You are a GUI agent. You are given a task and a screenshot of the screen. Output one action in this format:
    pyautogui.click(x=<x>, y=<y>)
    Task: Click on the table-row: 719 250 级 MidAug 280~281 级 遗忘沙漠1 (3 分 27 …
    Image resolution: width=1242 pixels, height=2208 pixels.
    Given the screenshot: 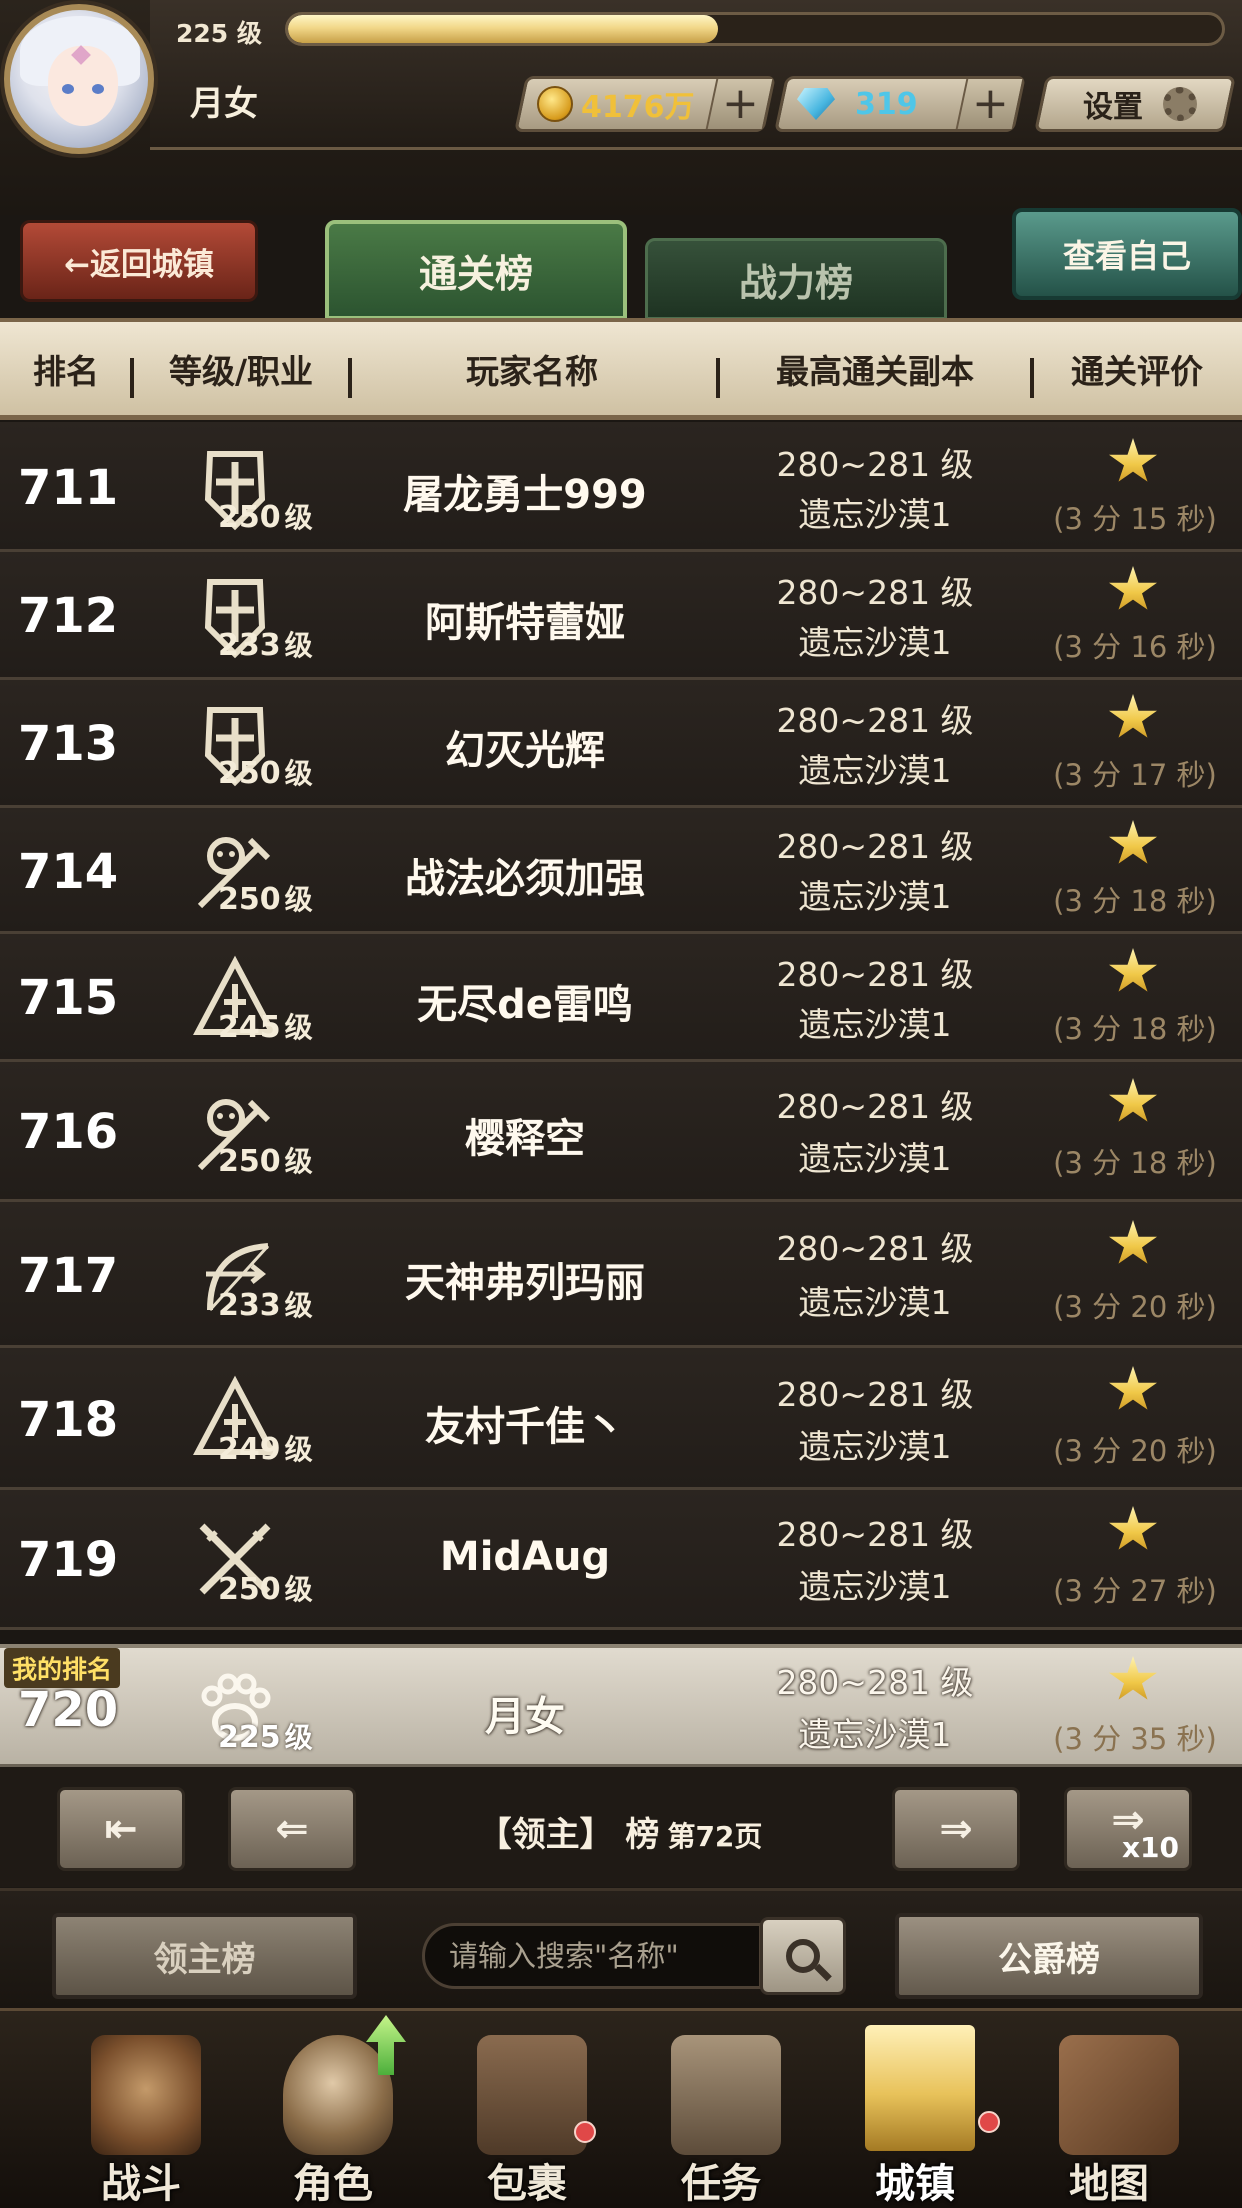 What is the action you would take?
    pyautogui.click(x=621, y=1560)
    